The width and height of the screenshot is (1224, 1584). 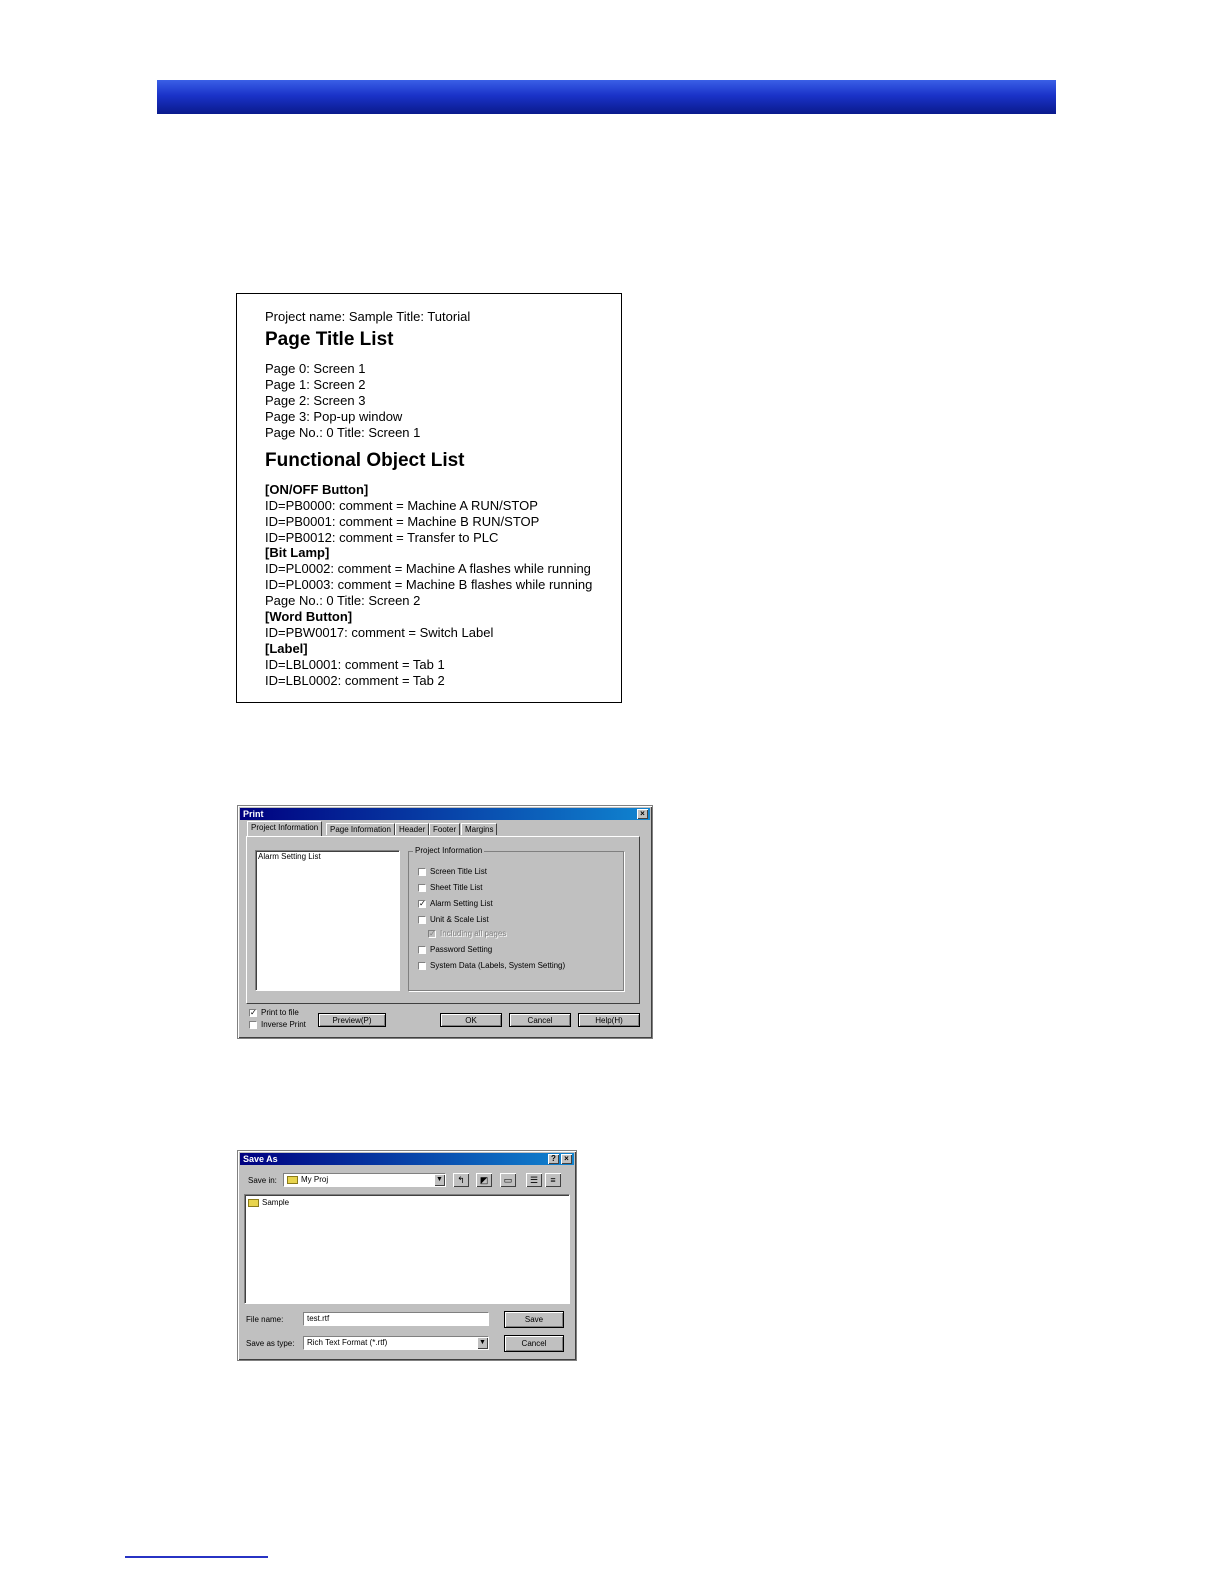 What do you see at coordinates (432, 934) in the screenshot?
I see `including-all-pages-checkbox: ✓` at bounding box center [432, 934].